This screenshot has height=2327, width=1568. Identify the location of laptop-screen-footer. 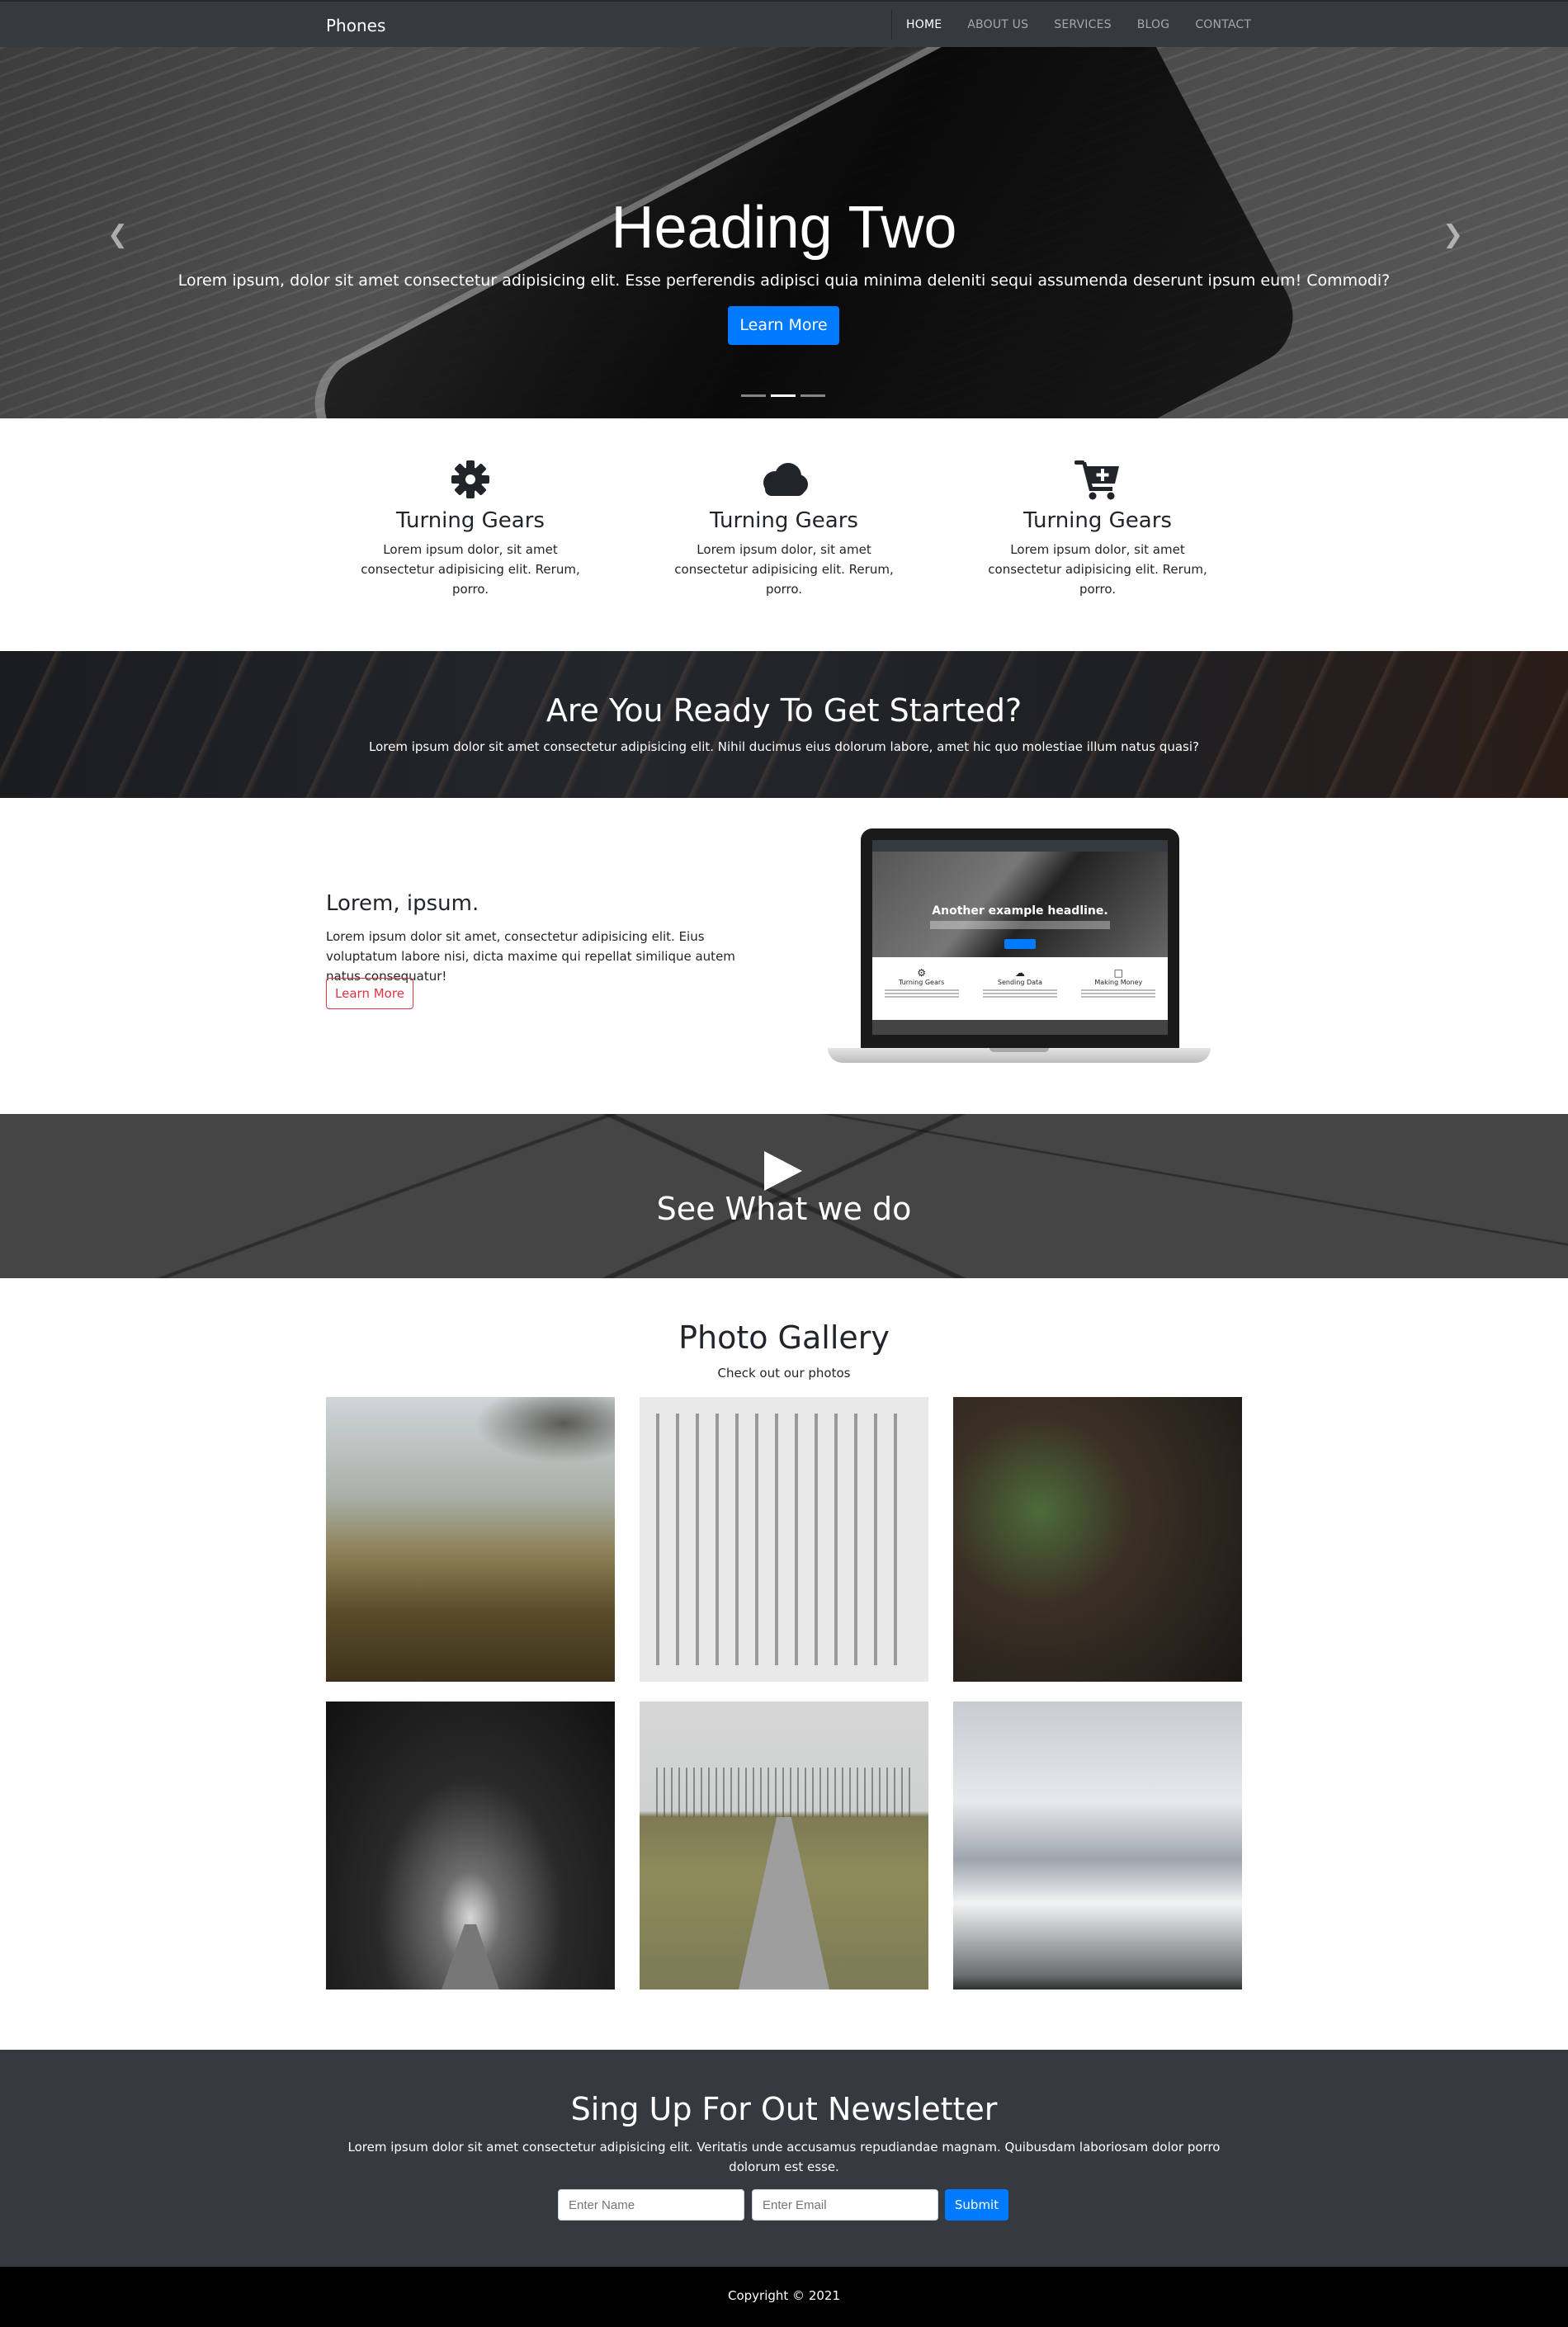
(1020, 1027).